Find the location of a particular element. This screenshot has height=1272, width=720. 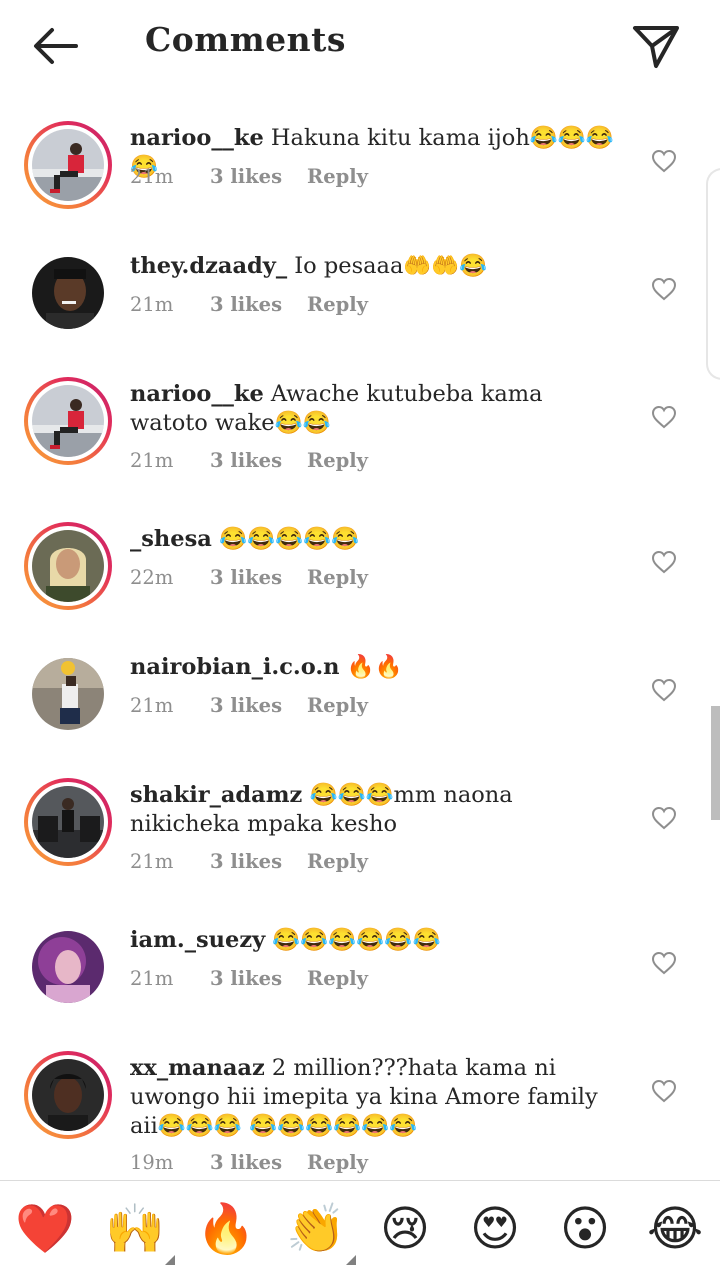

comment-body: 🔥🔥 is located at coordinates (374, 667).